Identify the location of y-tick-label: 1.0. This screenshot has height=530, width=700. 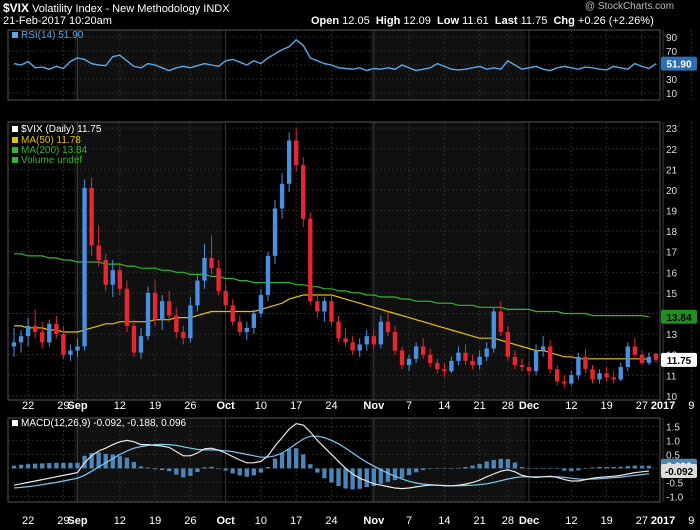
(673, 441).